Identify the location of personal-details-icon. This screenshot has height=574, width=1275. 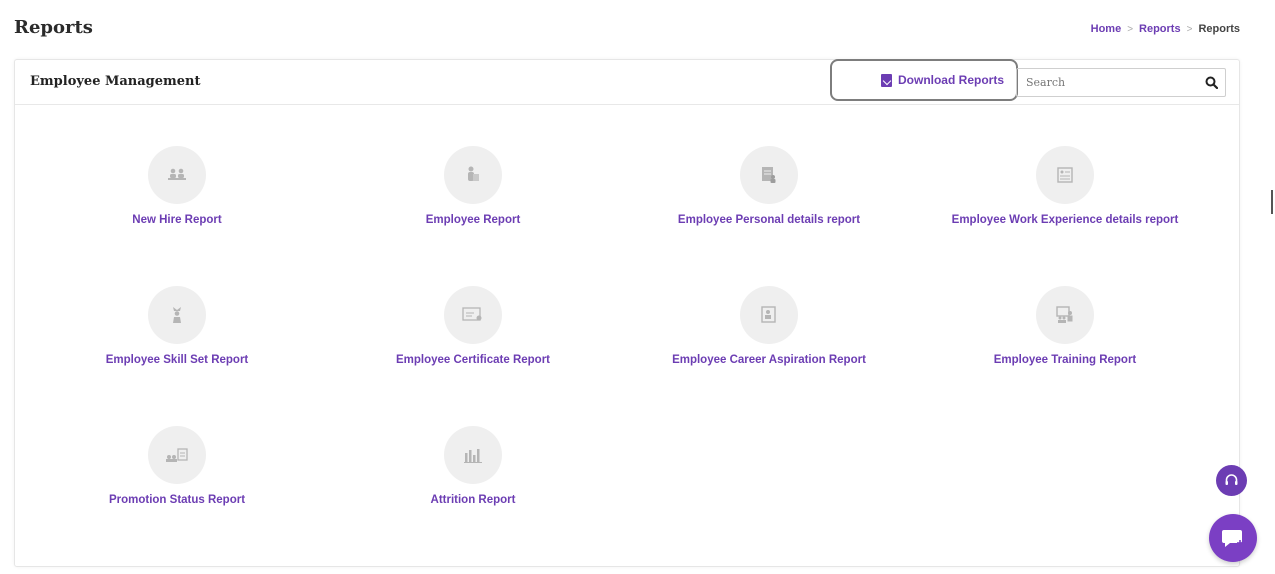
(769, 175).